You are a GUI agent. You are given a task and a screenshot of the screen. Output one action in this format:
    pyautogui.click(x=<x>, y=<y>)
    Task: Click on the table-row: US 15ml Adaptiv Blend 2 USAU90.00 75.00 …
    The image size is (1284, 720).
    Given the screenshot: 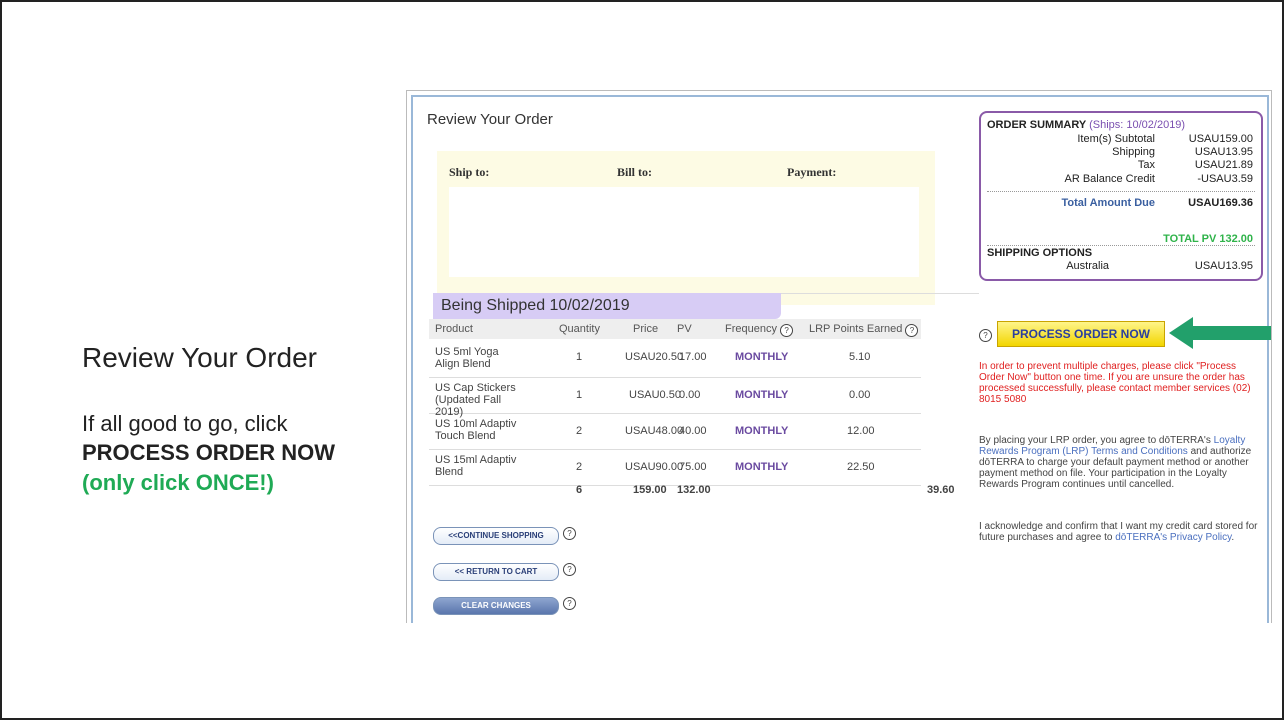 What is the action you would take?
    pyautogui.click(x=675, y=467)
    